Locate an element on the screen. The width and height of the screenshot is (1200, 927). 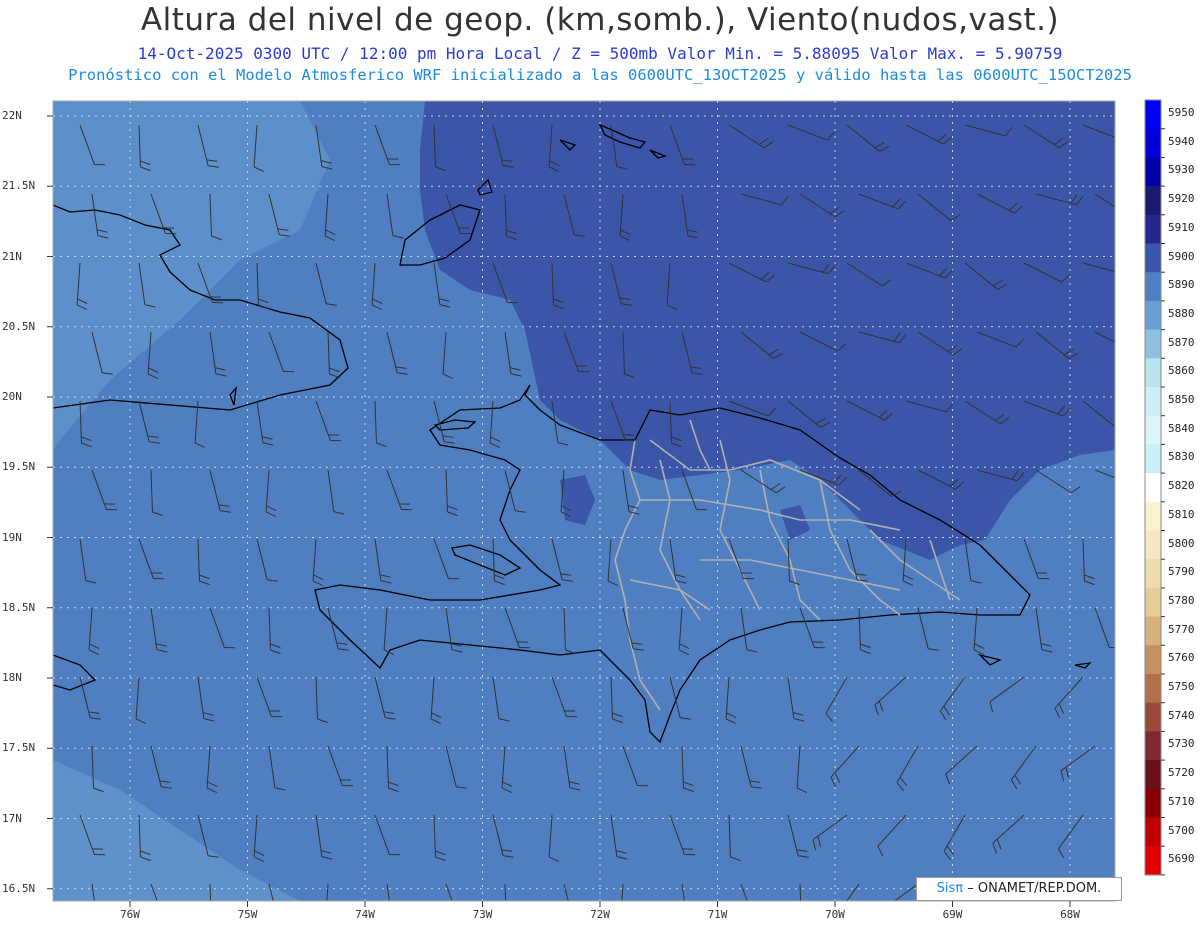
lat-label: 17.5N is located at coordinates (19, 748).